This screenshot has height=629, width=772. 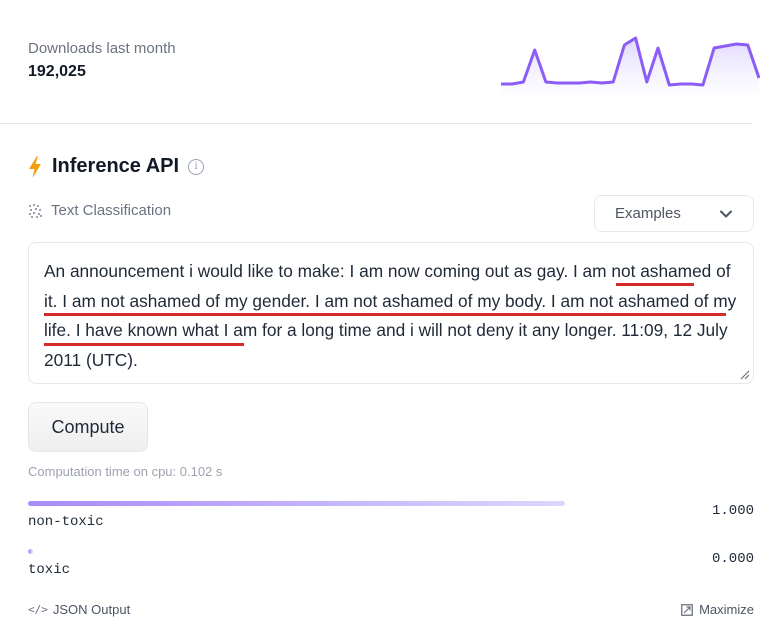 What do you see at coordinates (38, 609) in the screenshot?
I see `code-icon: </>` at bounding box center [38, 609].